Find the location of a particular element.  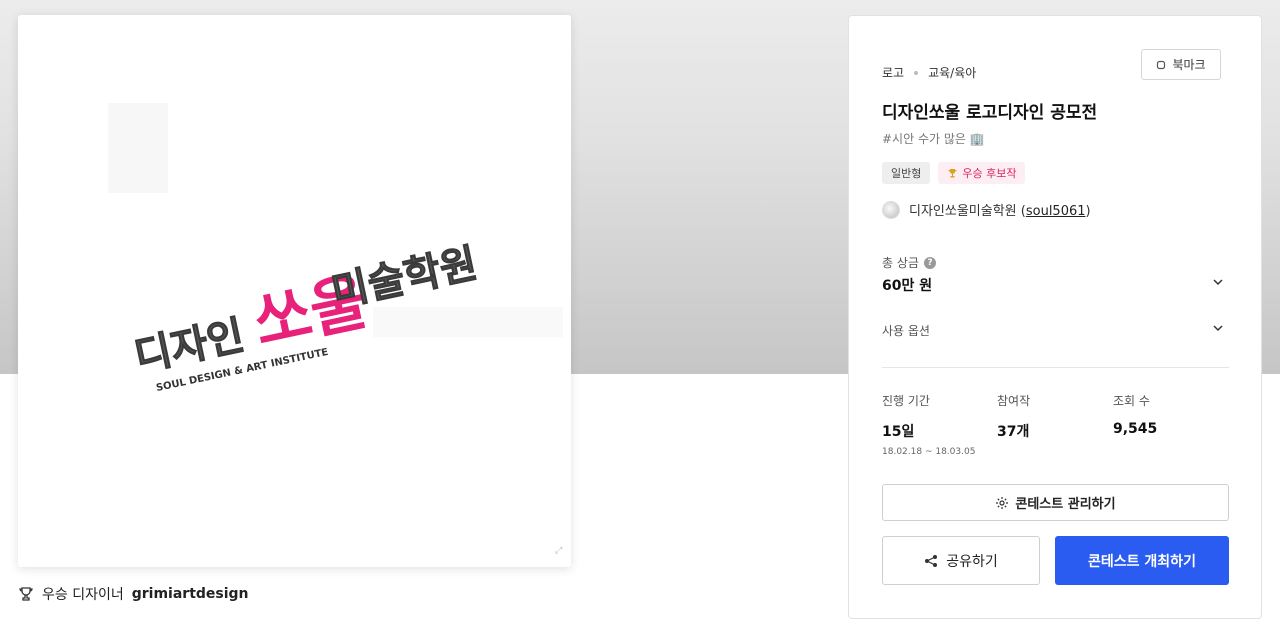

stat-views-label: 조회 수 is located at coordinates (1131, 401).